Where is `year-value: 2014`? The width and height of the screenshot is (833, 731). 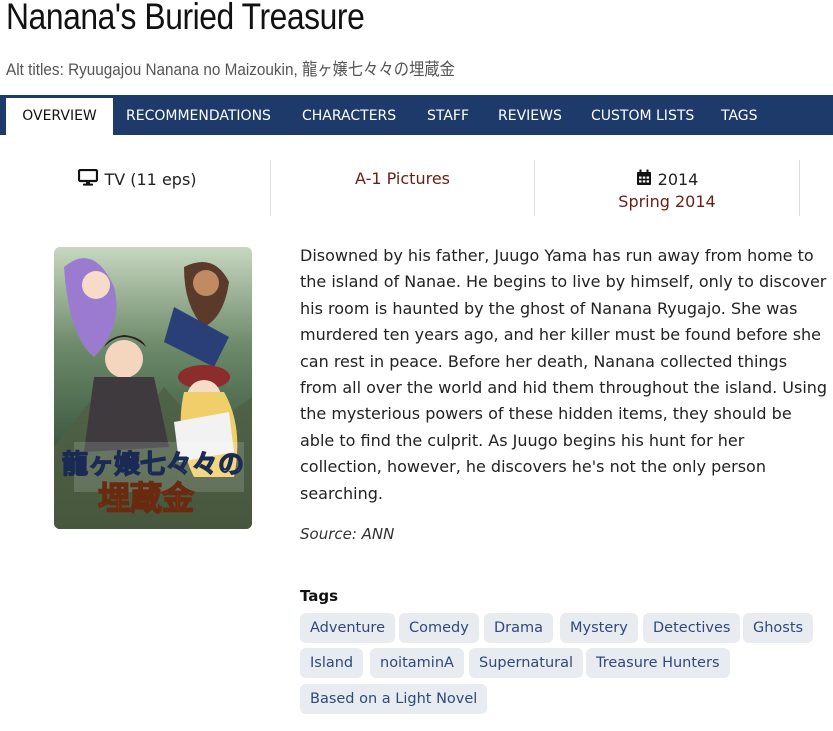
year-value: 2014 is located at coordinates (678, 179).